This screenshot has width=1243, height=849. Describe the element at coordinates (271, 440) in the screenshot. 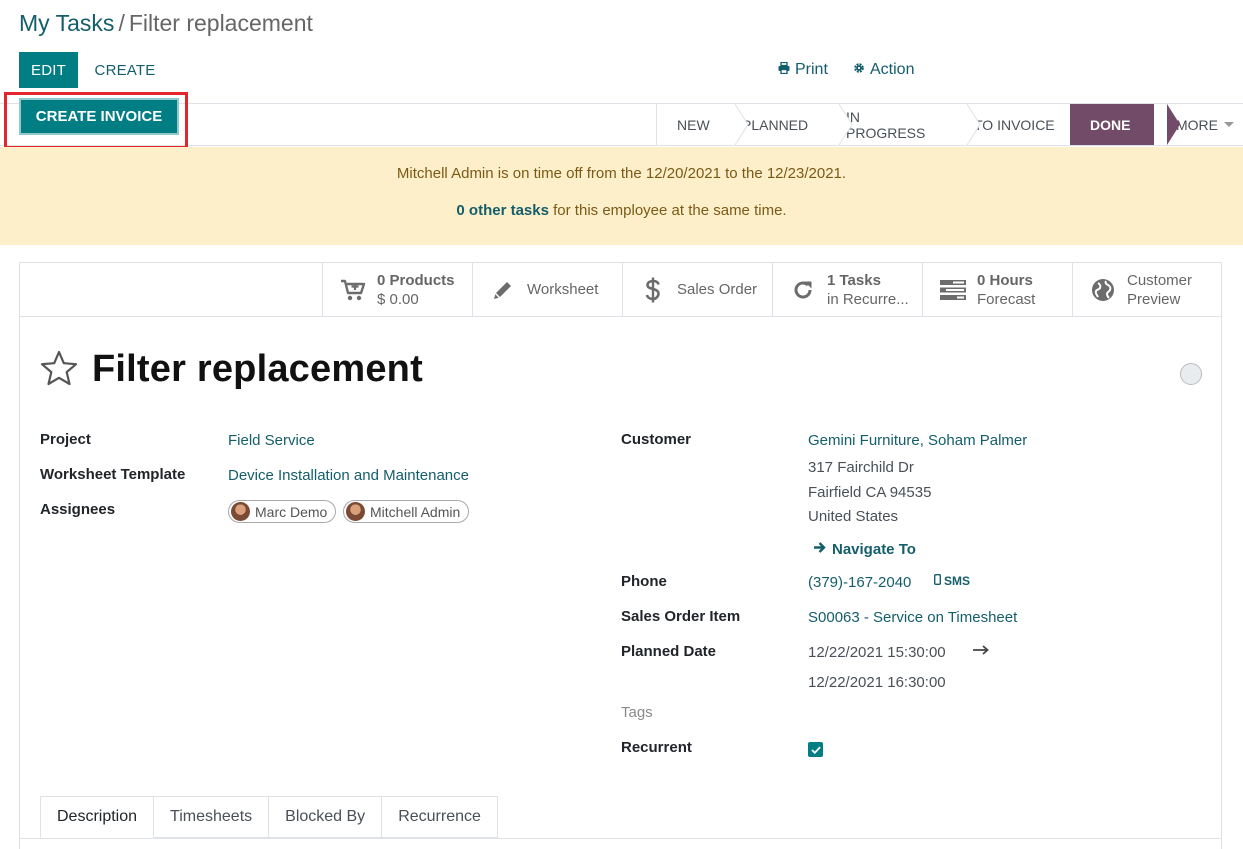

I see `project-value: Field Service` at that location.